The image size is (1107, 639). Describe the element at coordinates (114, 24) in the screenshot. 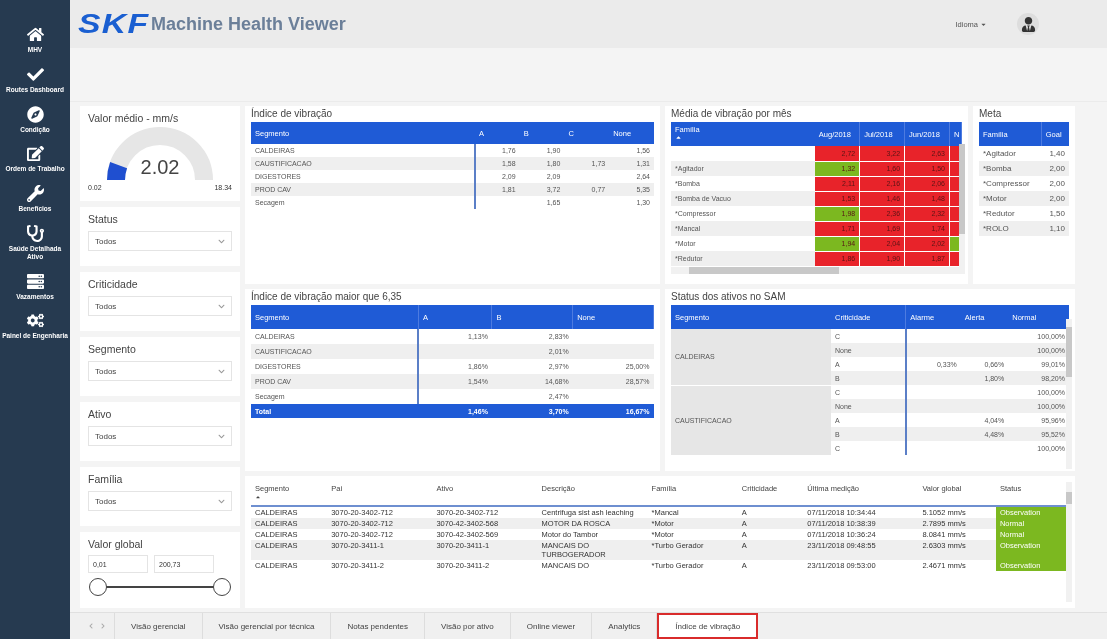

I see `logo: SKF` at that location.